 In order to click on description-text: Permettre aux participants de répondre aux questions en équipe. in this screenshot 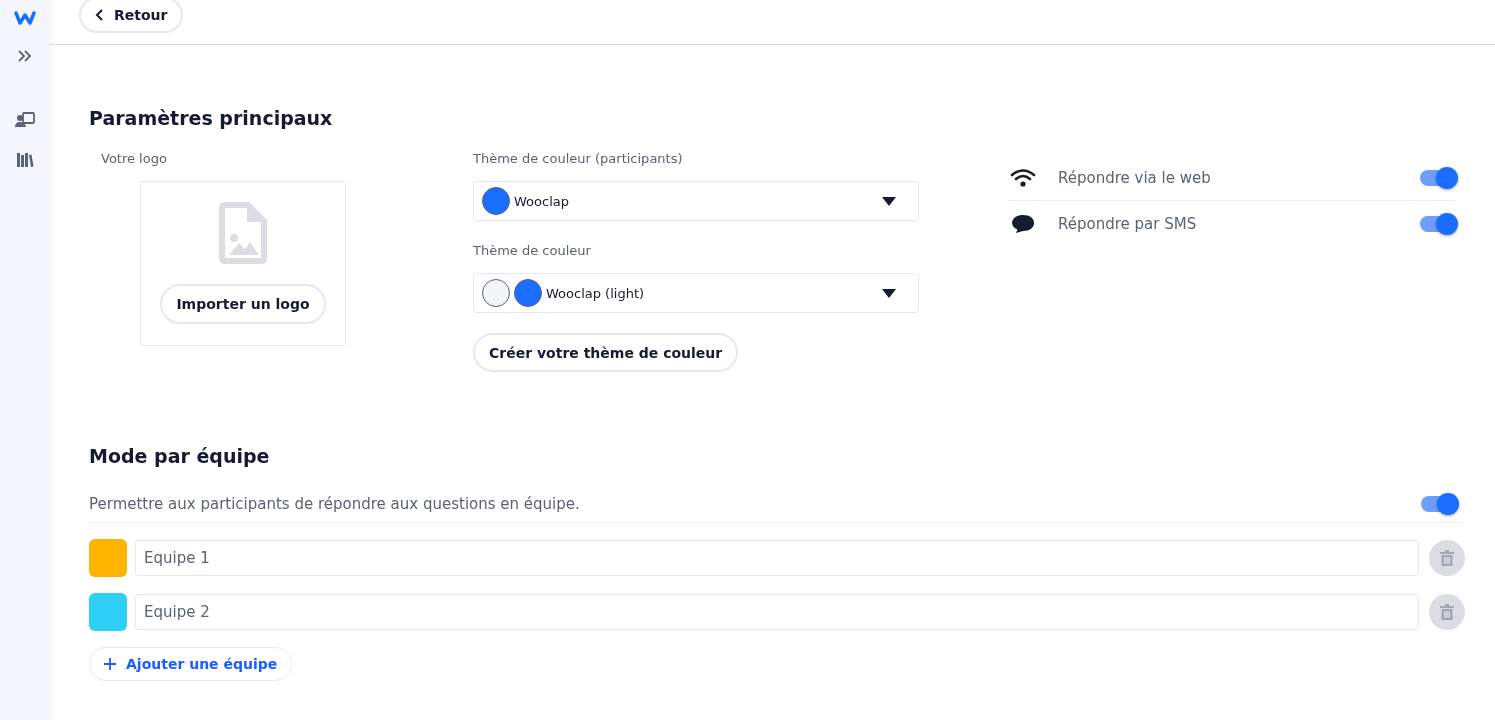, I will do `click(334, 503)`.